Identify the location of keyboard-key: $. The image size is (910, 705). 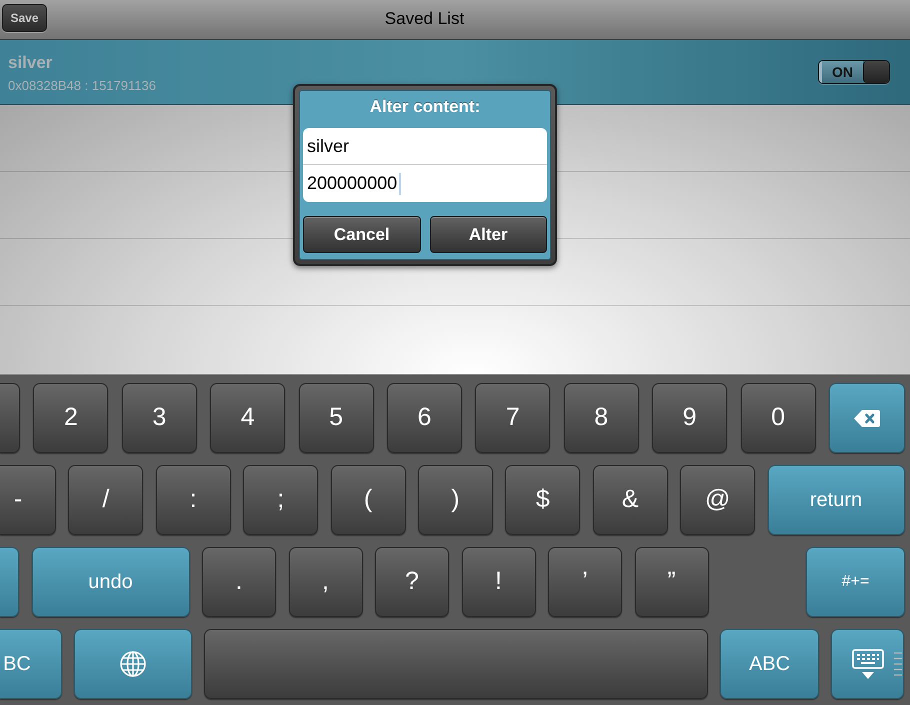
(542, 500).